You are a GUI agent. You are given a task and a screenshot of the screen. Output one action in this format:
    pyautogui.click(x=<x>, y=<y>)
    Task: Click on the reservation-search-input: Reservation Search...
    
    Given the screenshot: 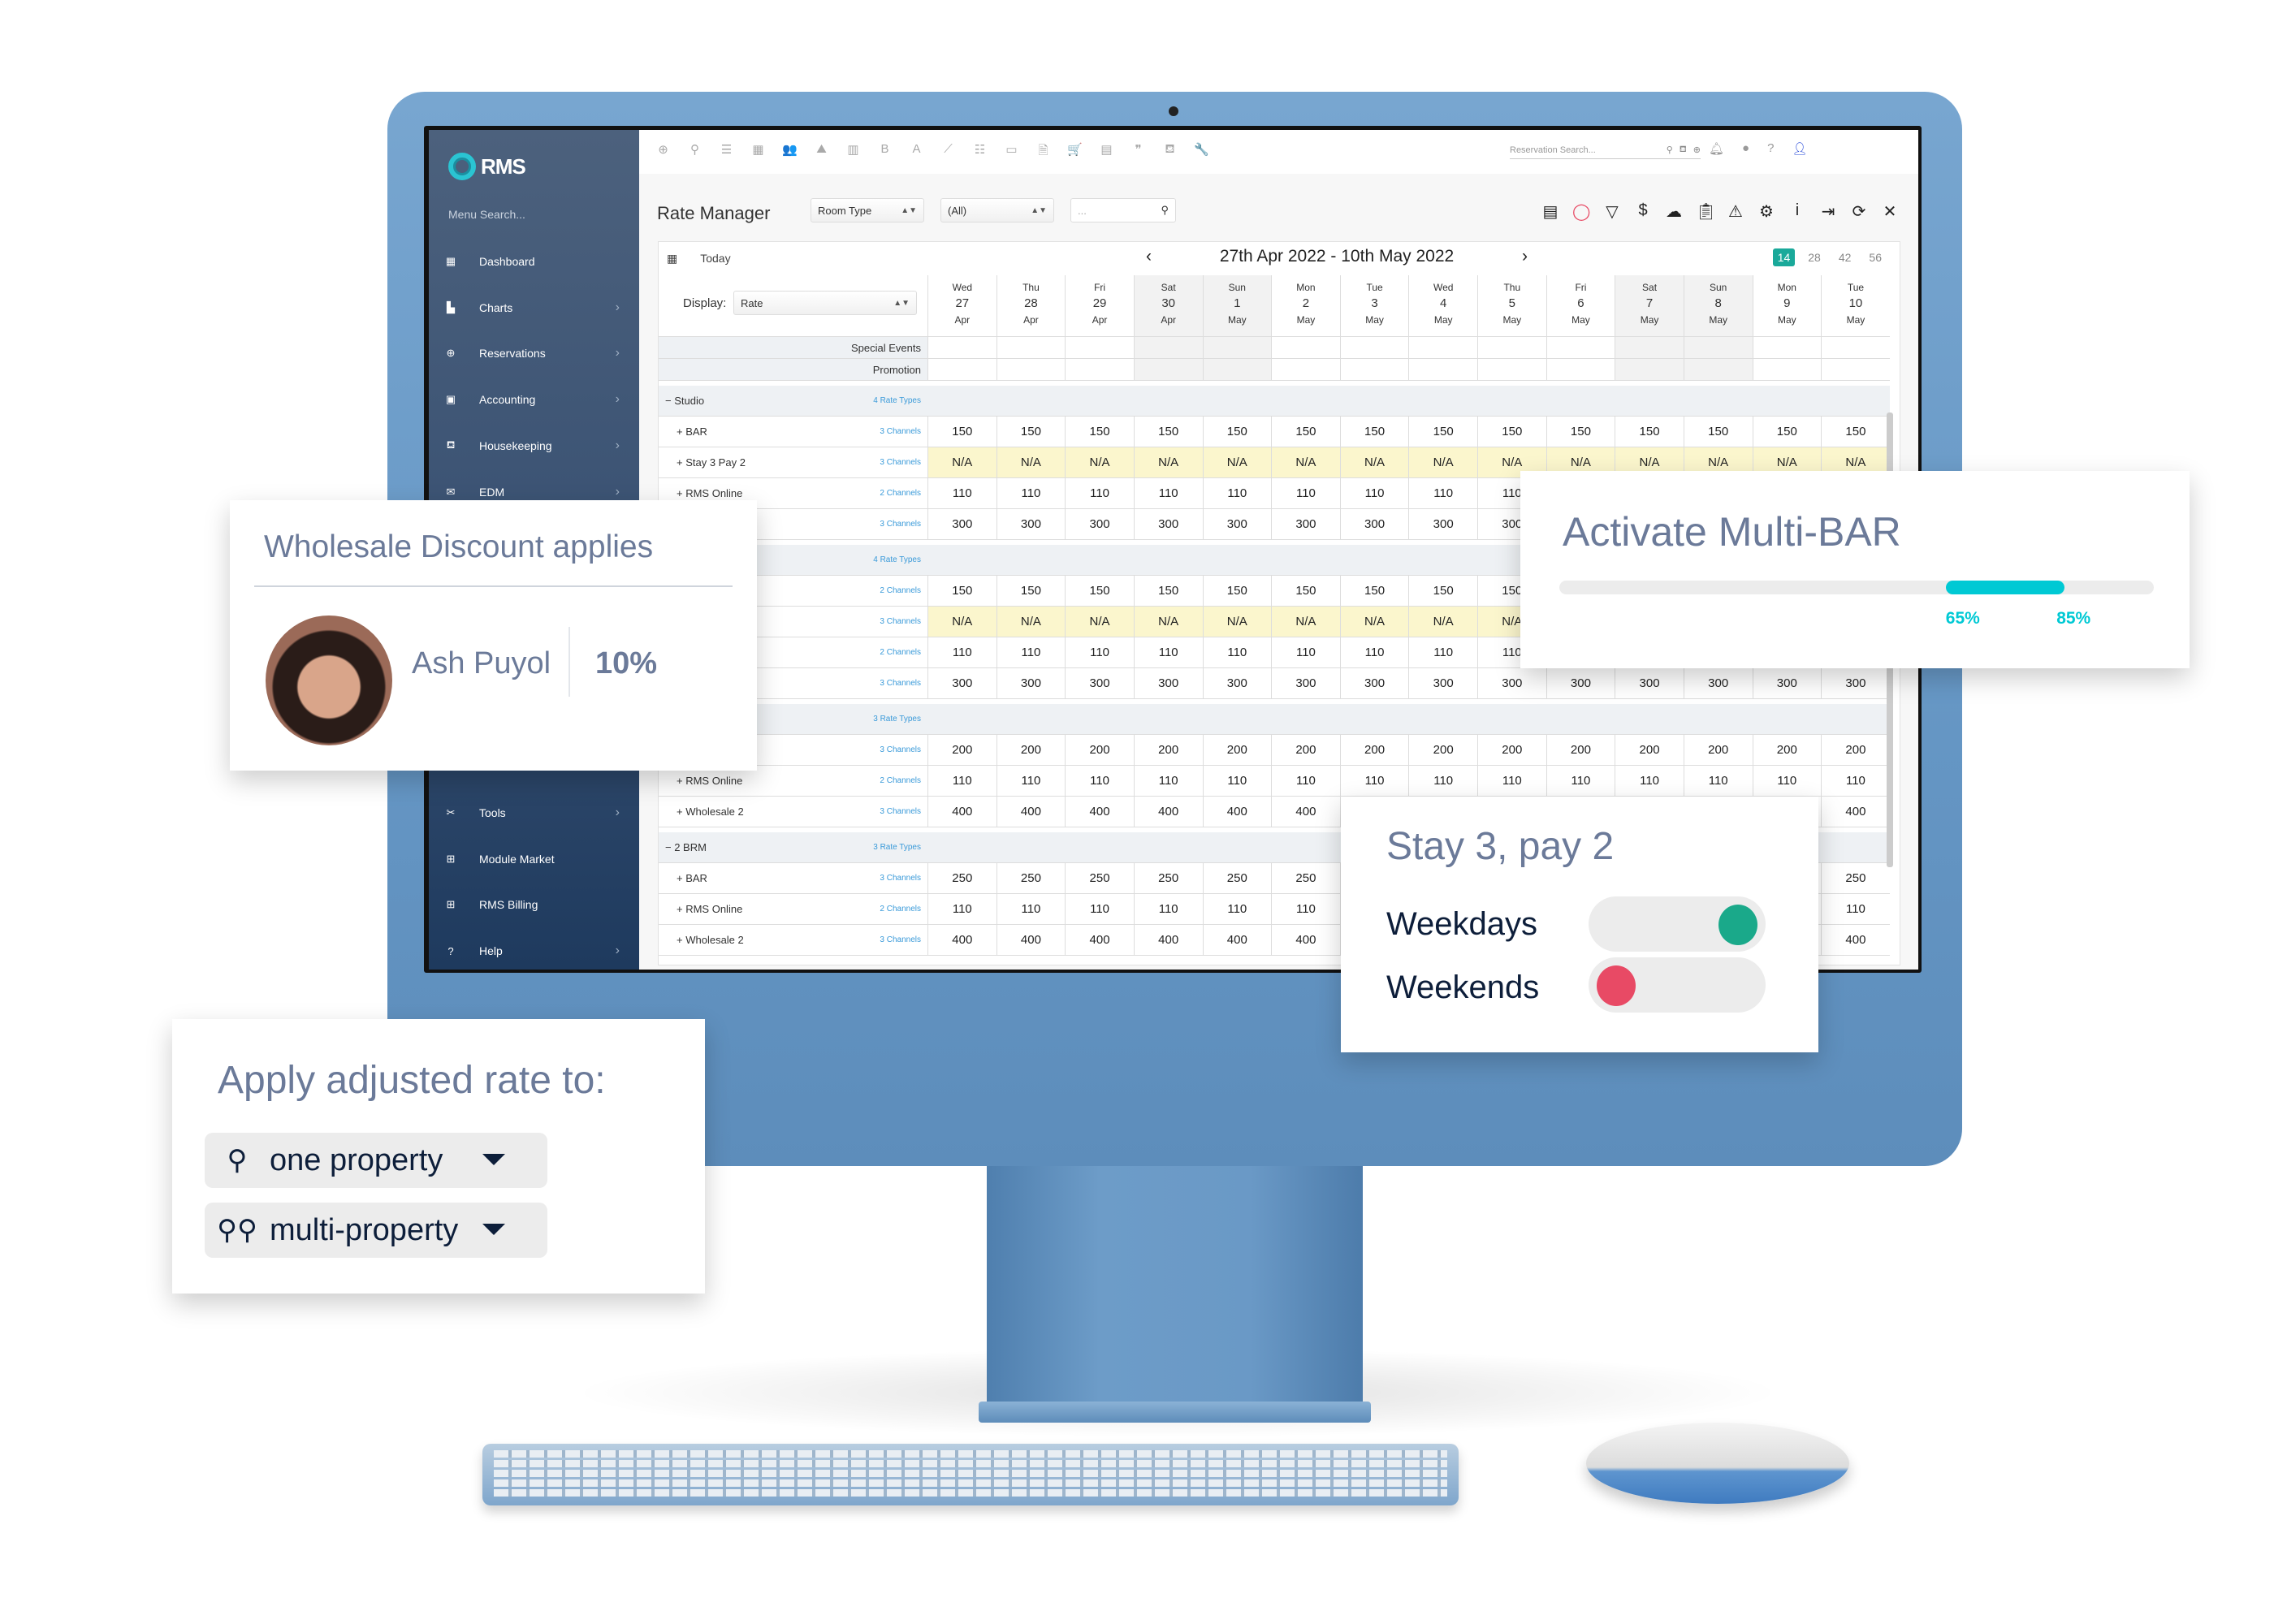 What is the action you would take?
    pyautogui.click(x=1553, y=150)
    